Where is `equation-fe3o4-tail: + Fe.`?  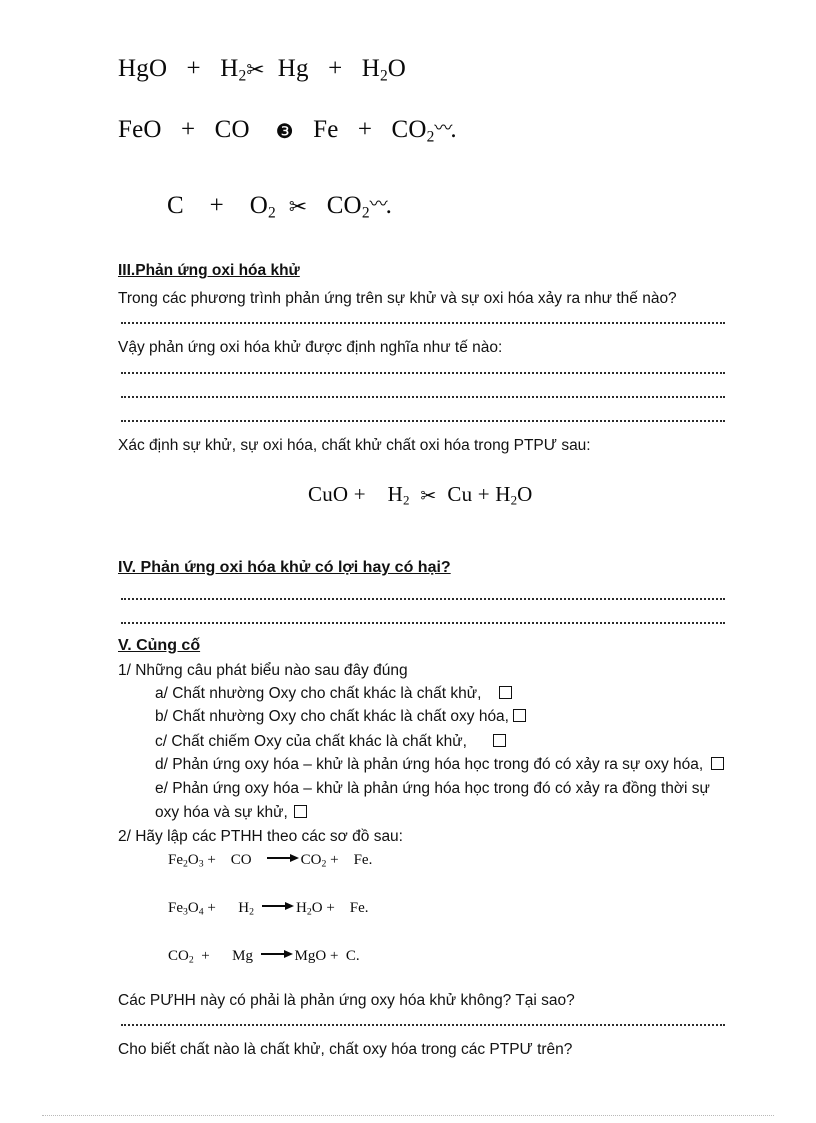
equation-fe3o4-tail: + Fe. is located at coordinates (345, 908).